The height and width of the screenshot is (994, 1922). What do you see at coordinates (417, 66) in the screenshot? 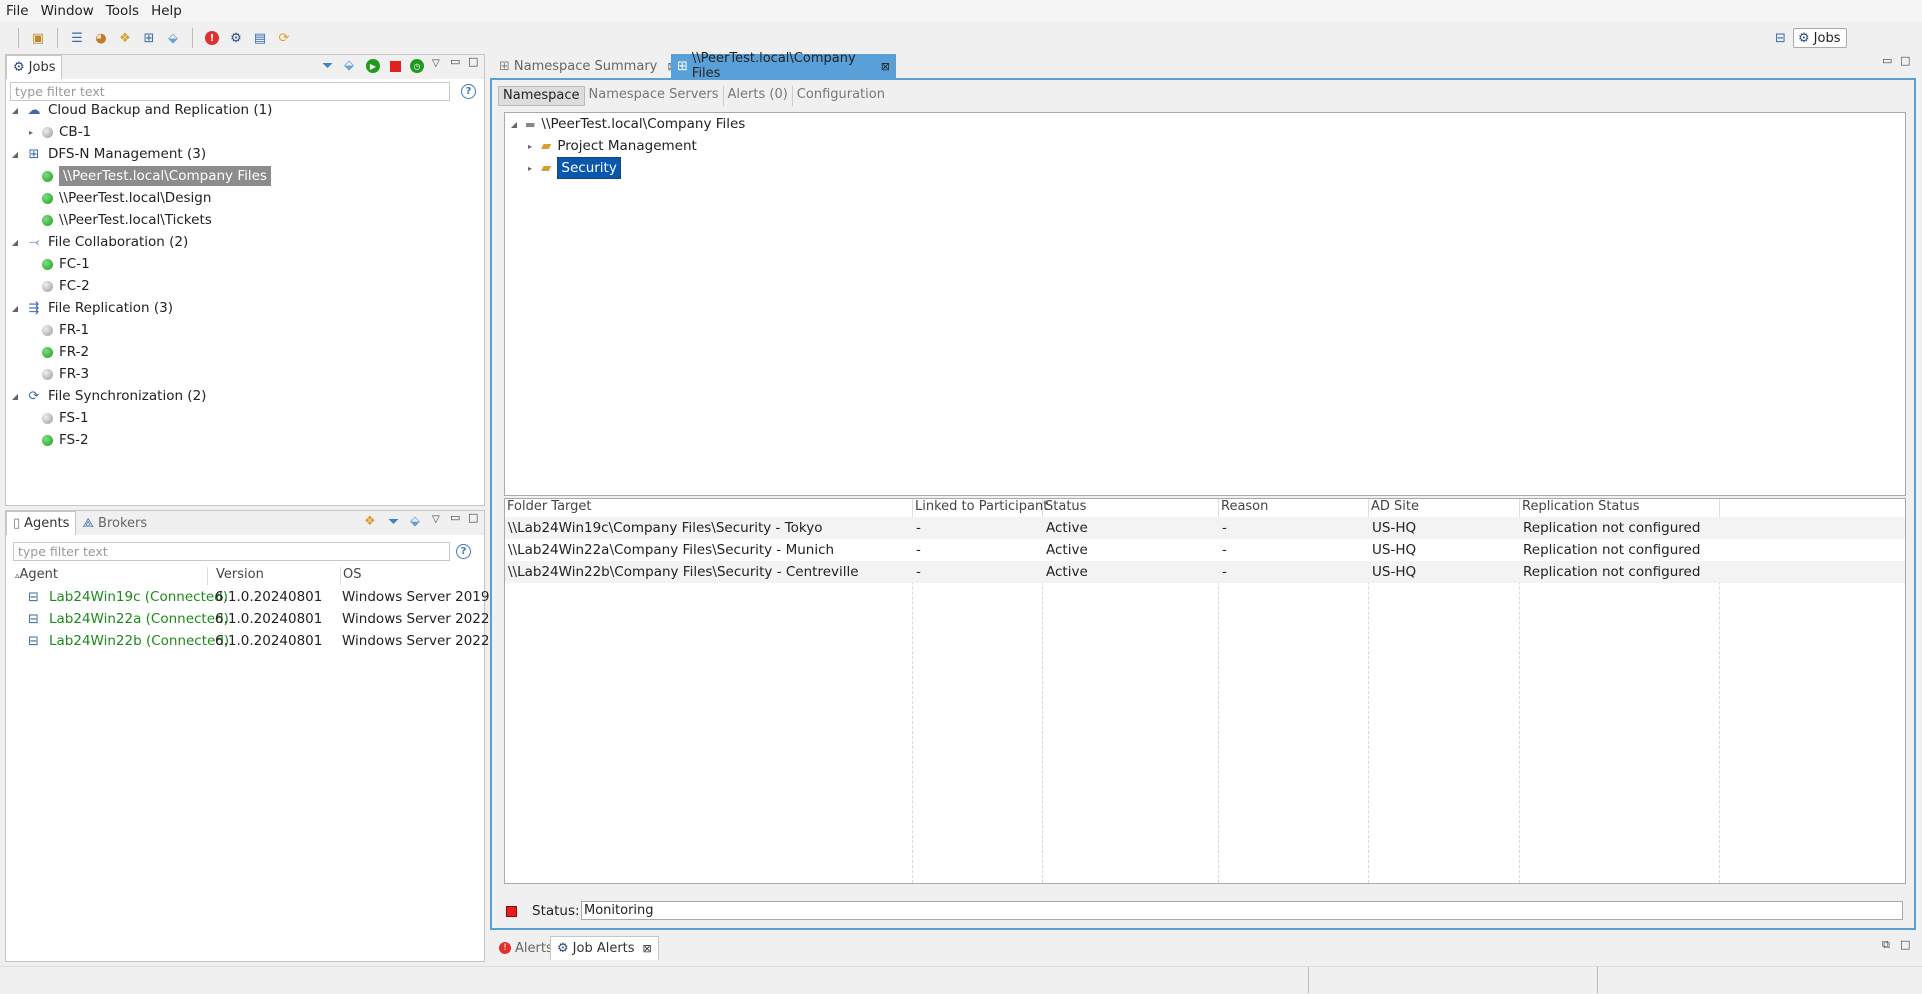
I see `schedule-icon: ◷` at bounding box center [417, 66].